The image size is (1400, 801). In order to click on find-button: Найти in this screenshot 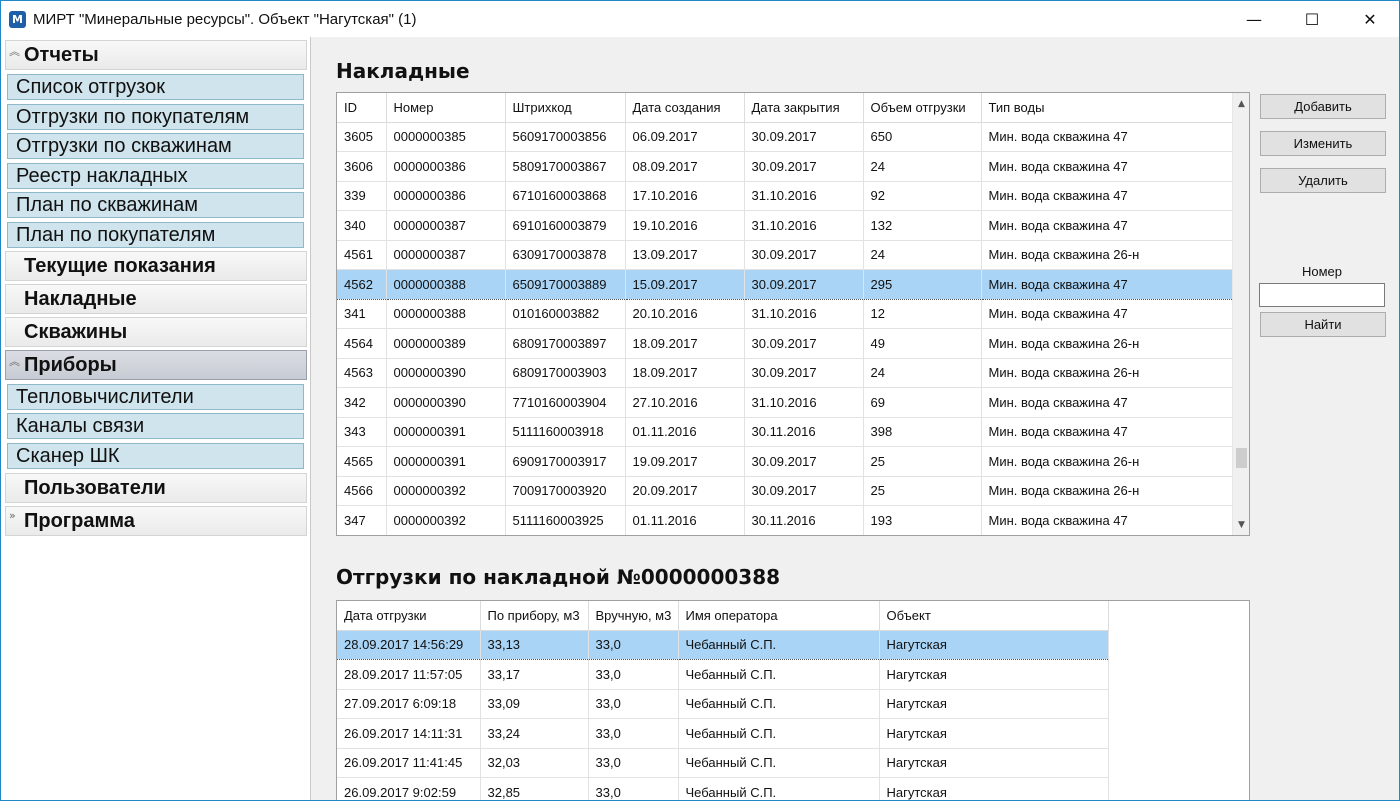, I will do `click(1323, 324)`.